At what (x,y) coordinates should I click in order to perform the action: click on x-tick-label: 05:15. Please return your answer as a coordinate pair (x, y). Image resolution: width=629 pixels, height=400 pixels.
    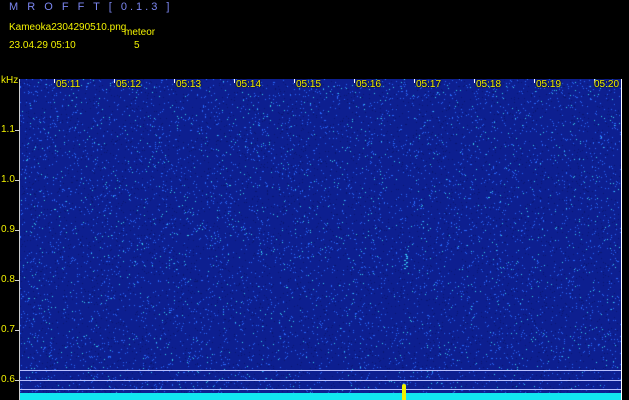
    Looking at the image, I should click on (309, 84).